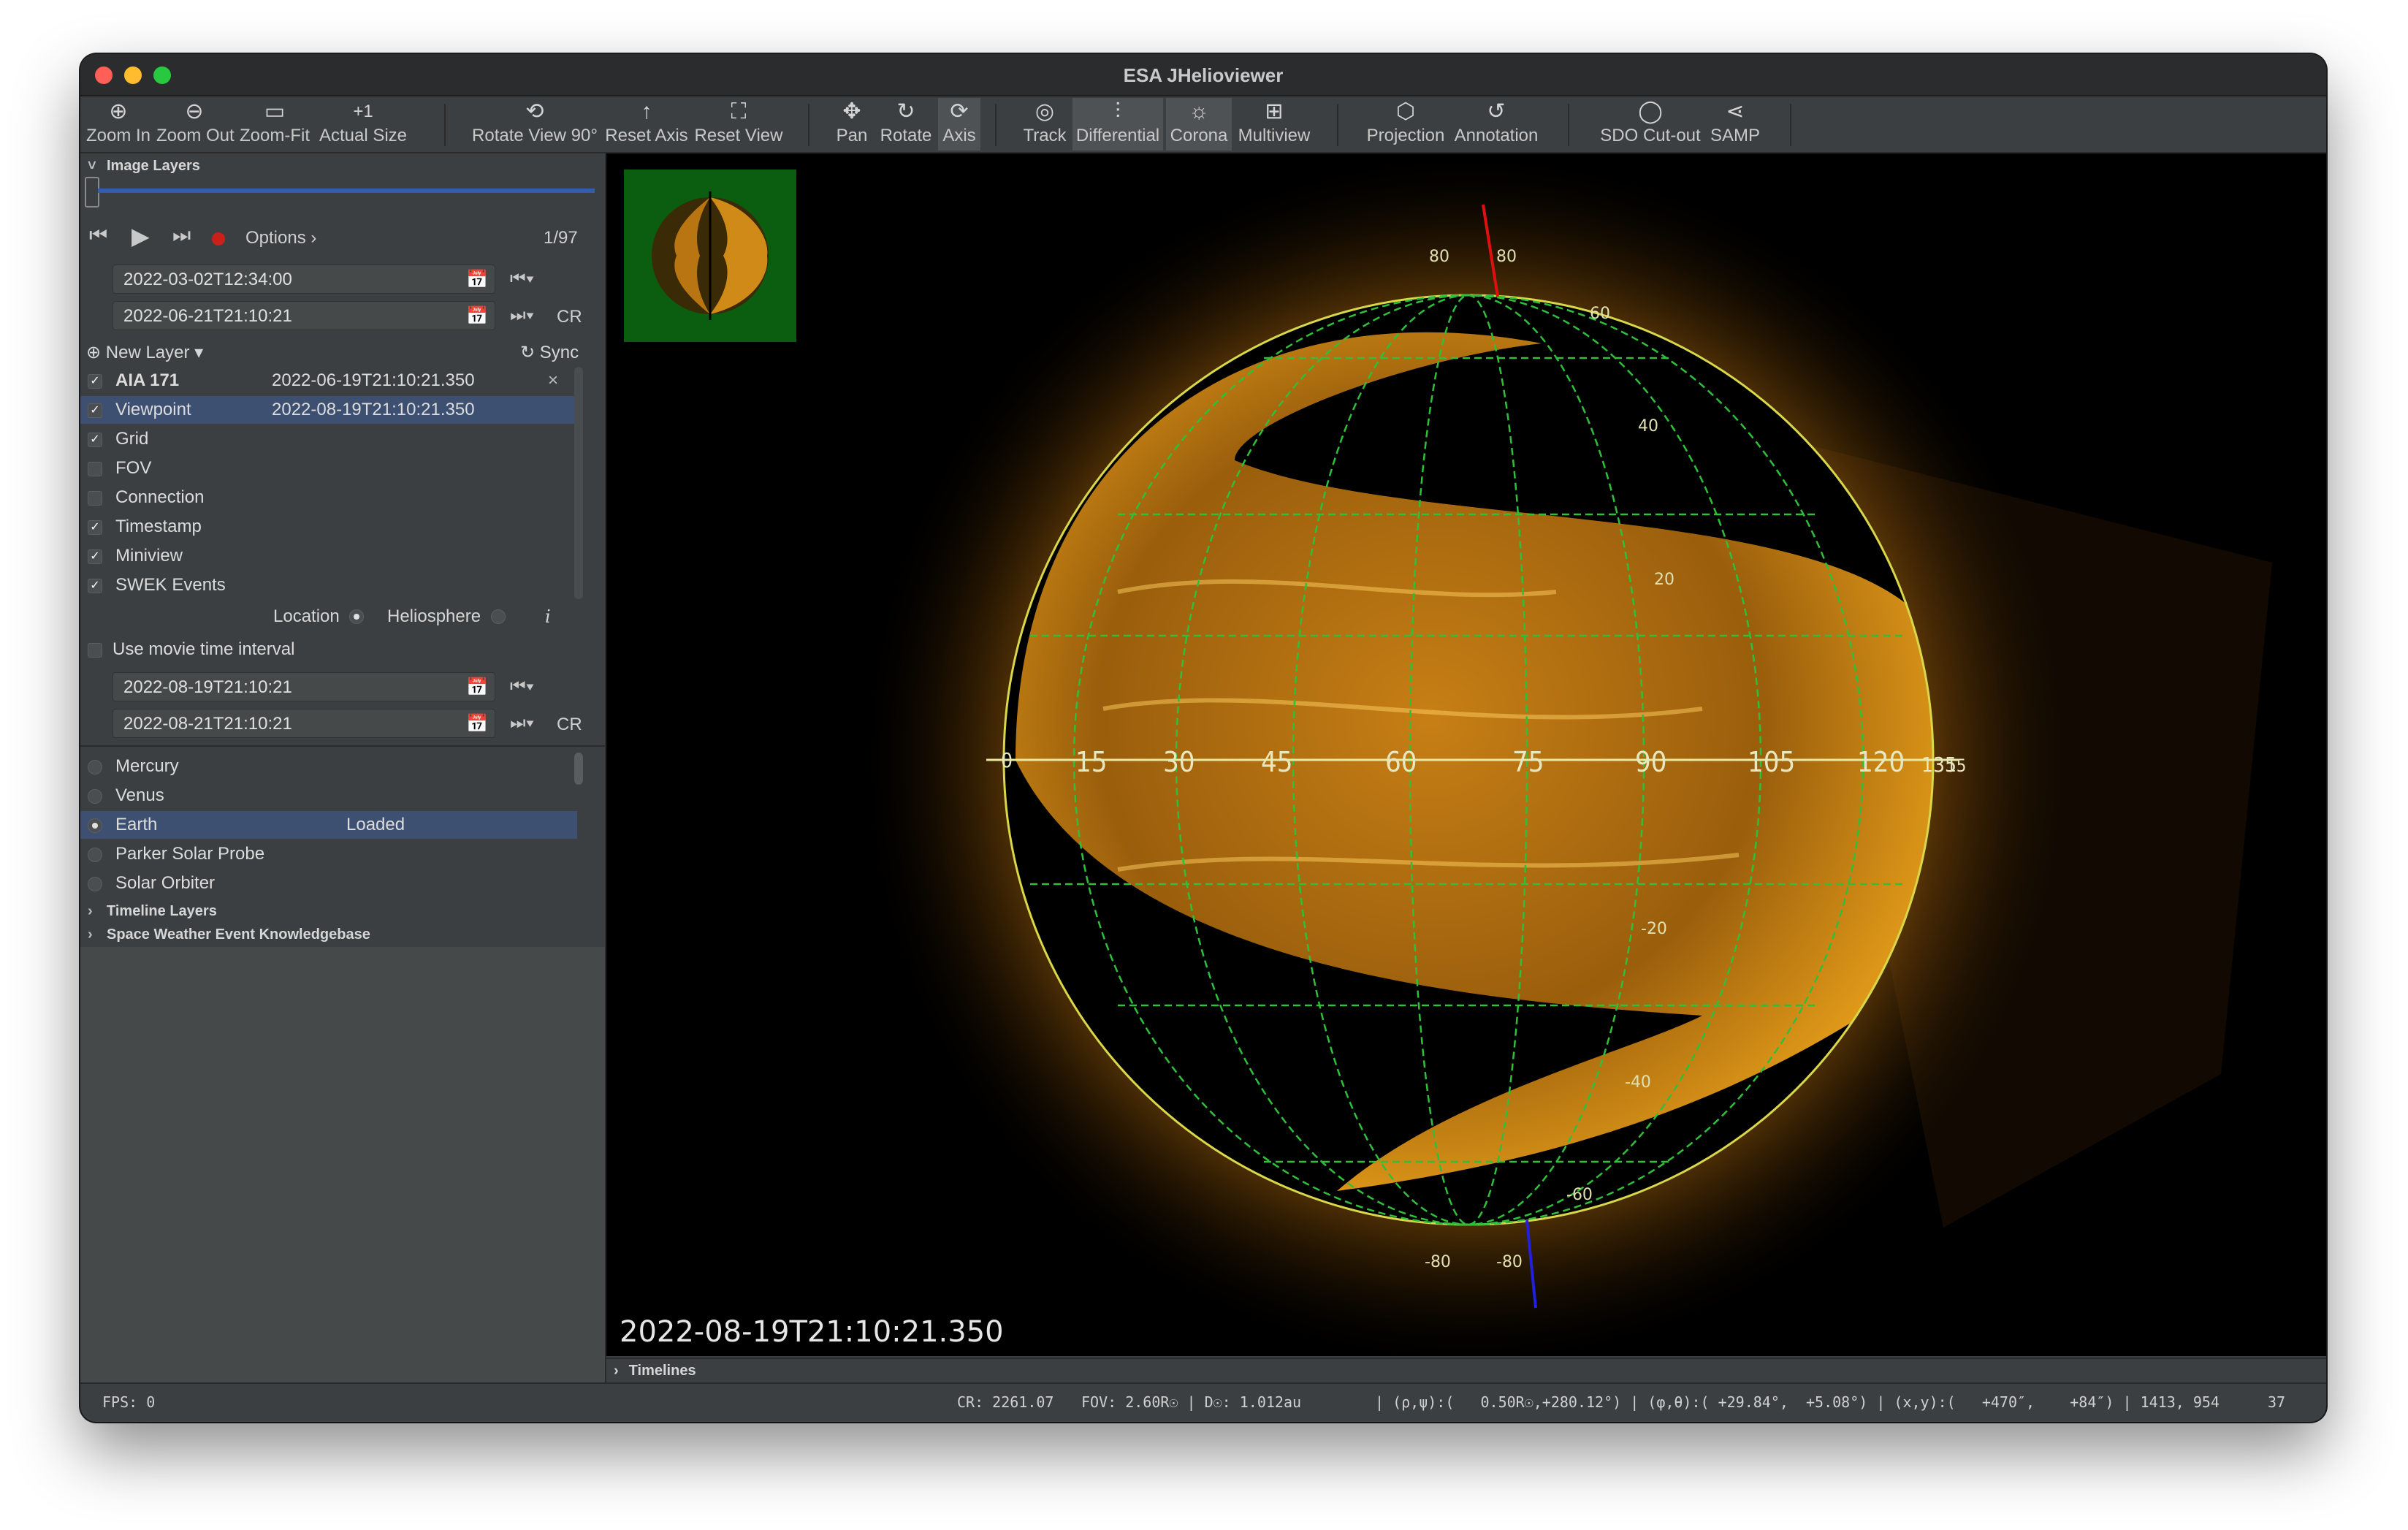  What do you see at coordinates (548, 616) in the screenshot?
I see `info-icon: i` at bounding box center [548, 616].